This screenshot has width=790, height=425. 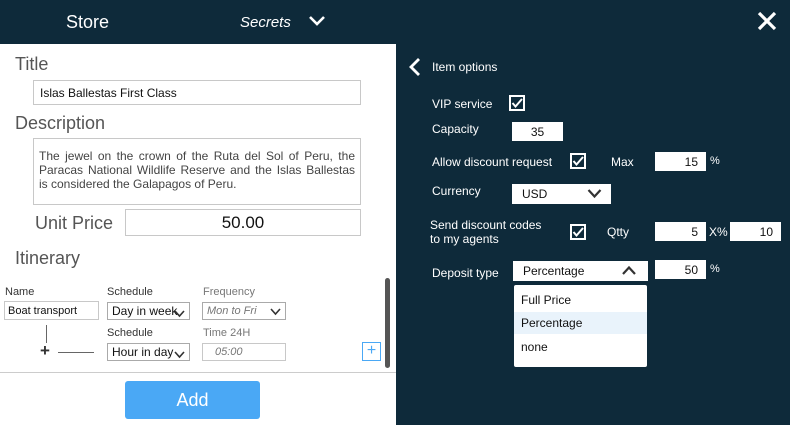 What do you see at coordinates (718, 232) in the screenshot?
I see `x-percent-label: X%` at bounding box center [718, 232].